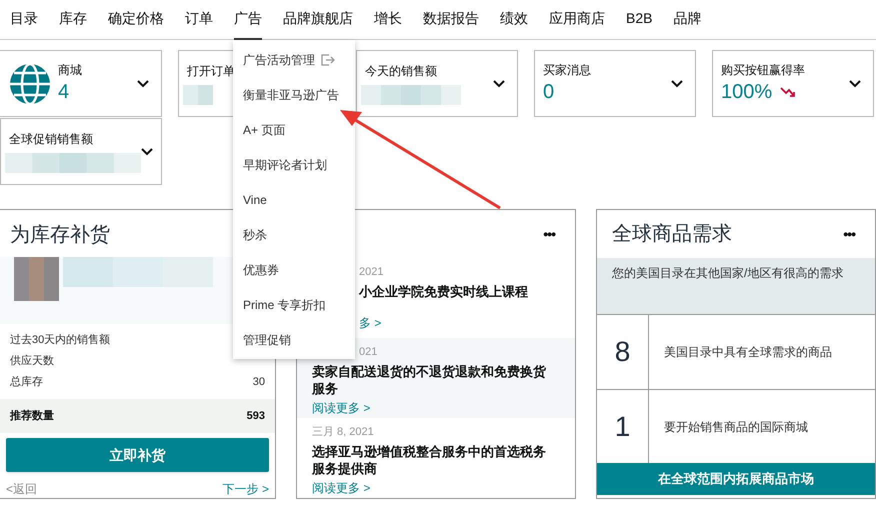 The width and height of the screenshot is (876, 508). I want to click on menu-item-label: 广告活动管理, so click(279, 60).